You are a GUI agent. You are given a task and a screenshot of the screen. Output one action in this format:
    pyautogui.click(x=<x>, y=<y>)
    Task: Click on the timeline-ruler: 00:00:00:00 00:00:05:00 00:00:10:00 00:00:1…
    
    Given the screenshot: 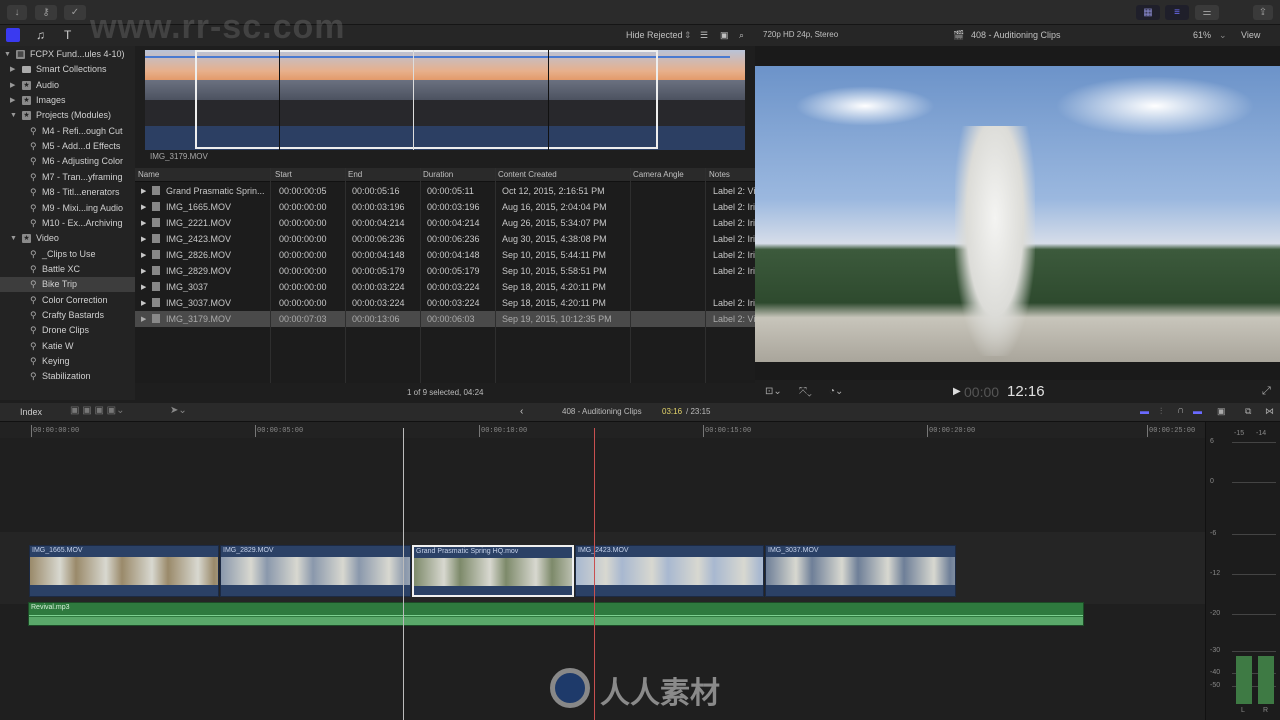 What is the action you would take?
    pyautogui.click(x=602, y=430)
    